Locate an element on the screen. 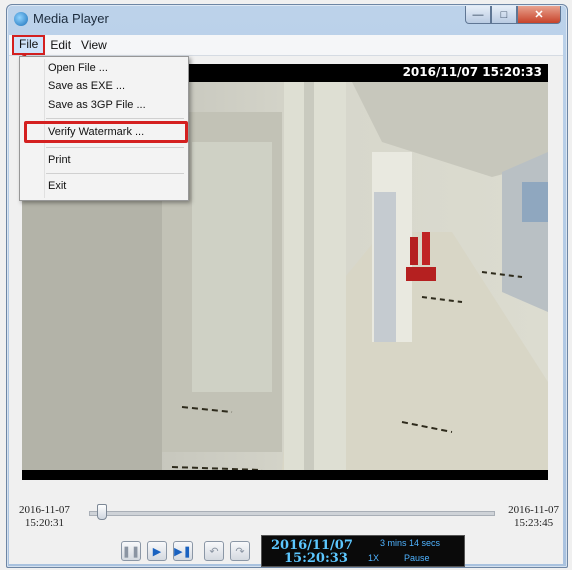 This screenshot has width=572, height=570. maximize-icon: □ is located at coordinates (504, 14).